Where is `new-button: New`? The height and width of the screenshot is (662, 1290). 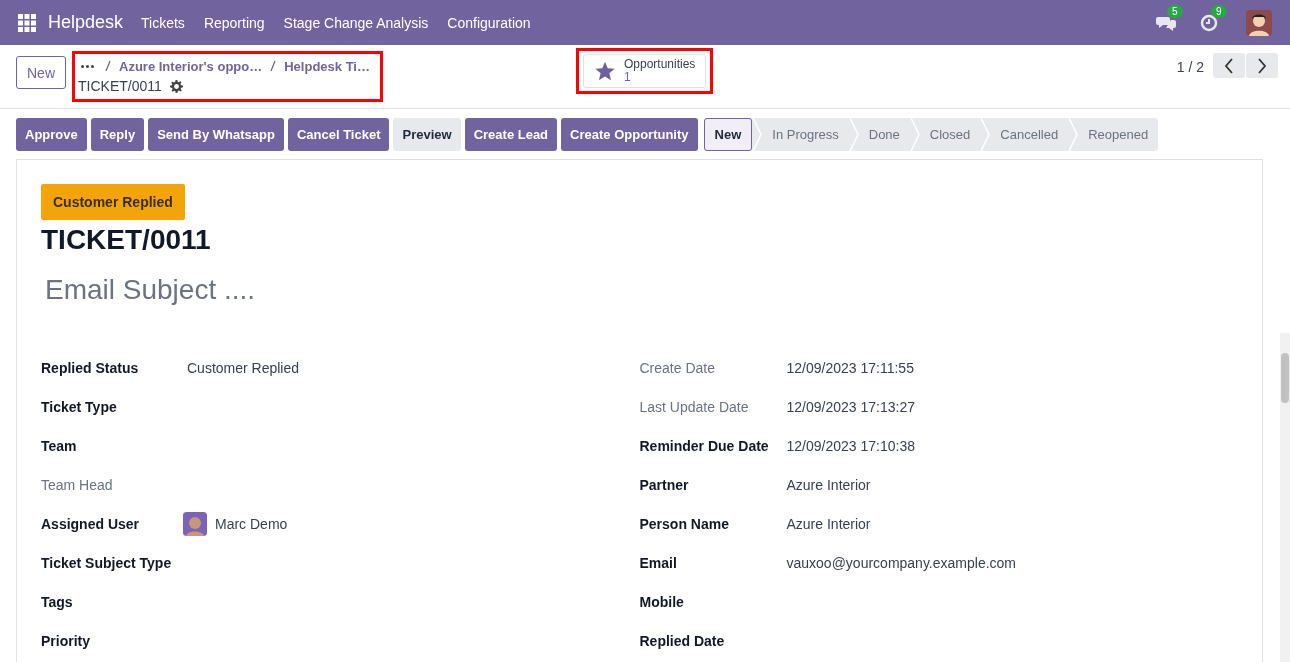
new-button: New is located at coordinates (41, 72).